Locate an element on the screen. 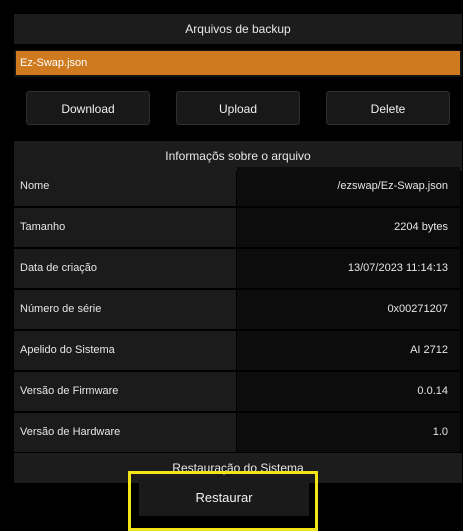 The height and width of the screenshot is (531, 463). info-value: AI 2712 is located at coordinates (348, 350).